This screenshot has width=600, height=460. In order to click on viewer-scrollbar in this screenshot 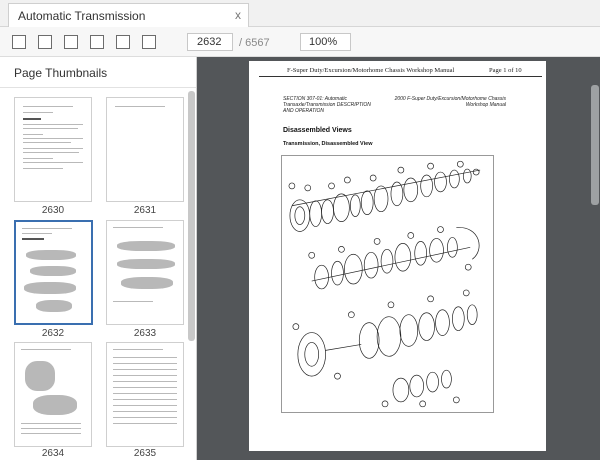, I will do `click(595, 145)`.